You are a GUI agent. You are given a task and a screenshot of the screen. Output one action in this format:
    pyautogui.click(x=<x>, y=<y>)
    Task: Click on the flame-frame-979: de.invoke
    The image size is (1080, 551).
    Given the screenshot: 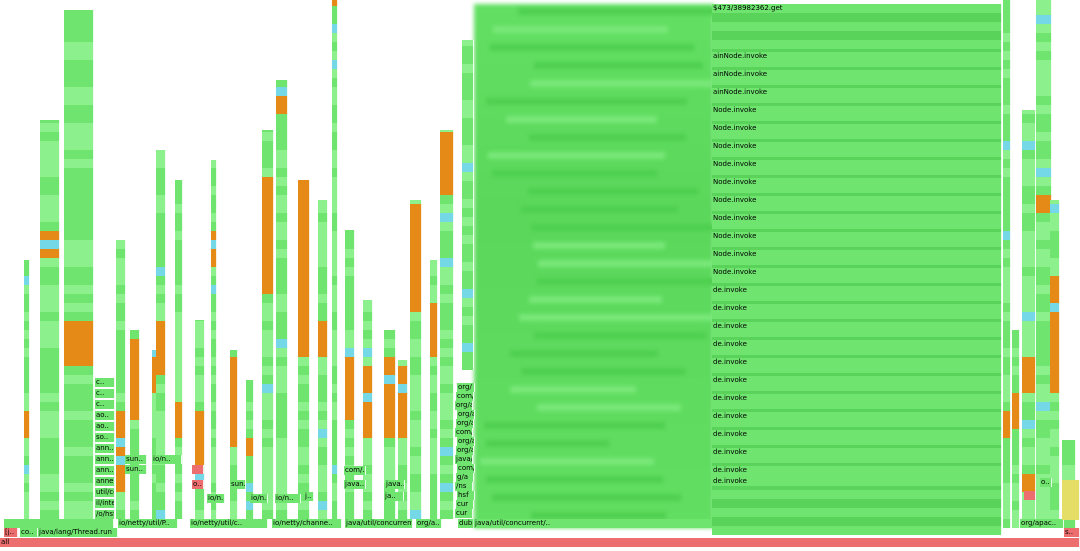 What is the action you would take?
    pyautogui.click(x=857, y=452)
    